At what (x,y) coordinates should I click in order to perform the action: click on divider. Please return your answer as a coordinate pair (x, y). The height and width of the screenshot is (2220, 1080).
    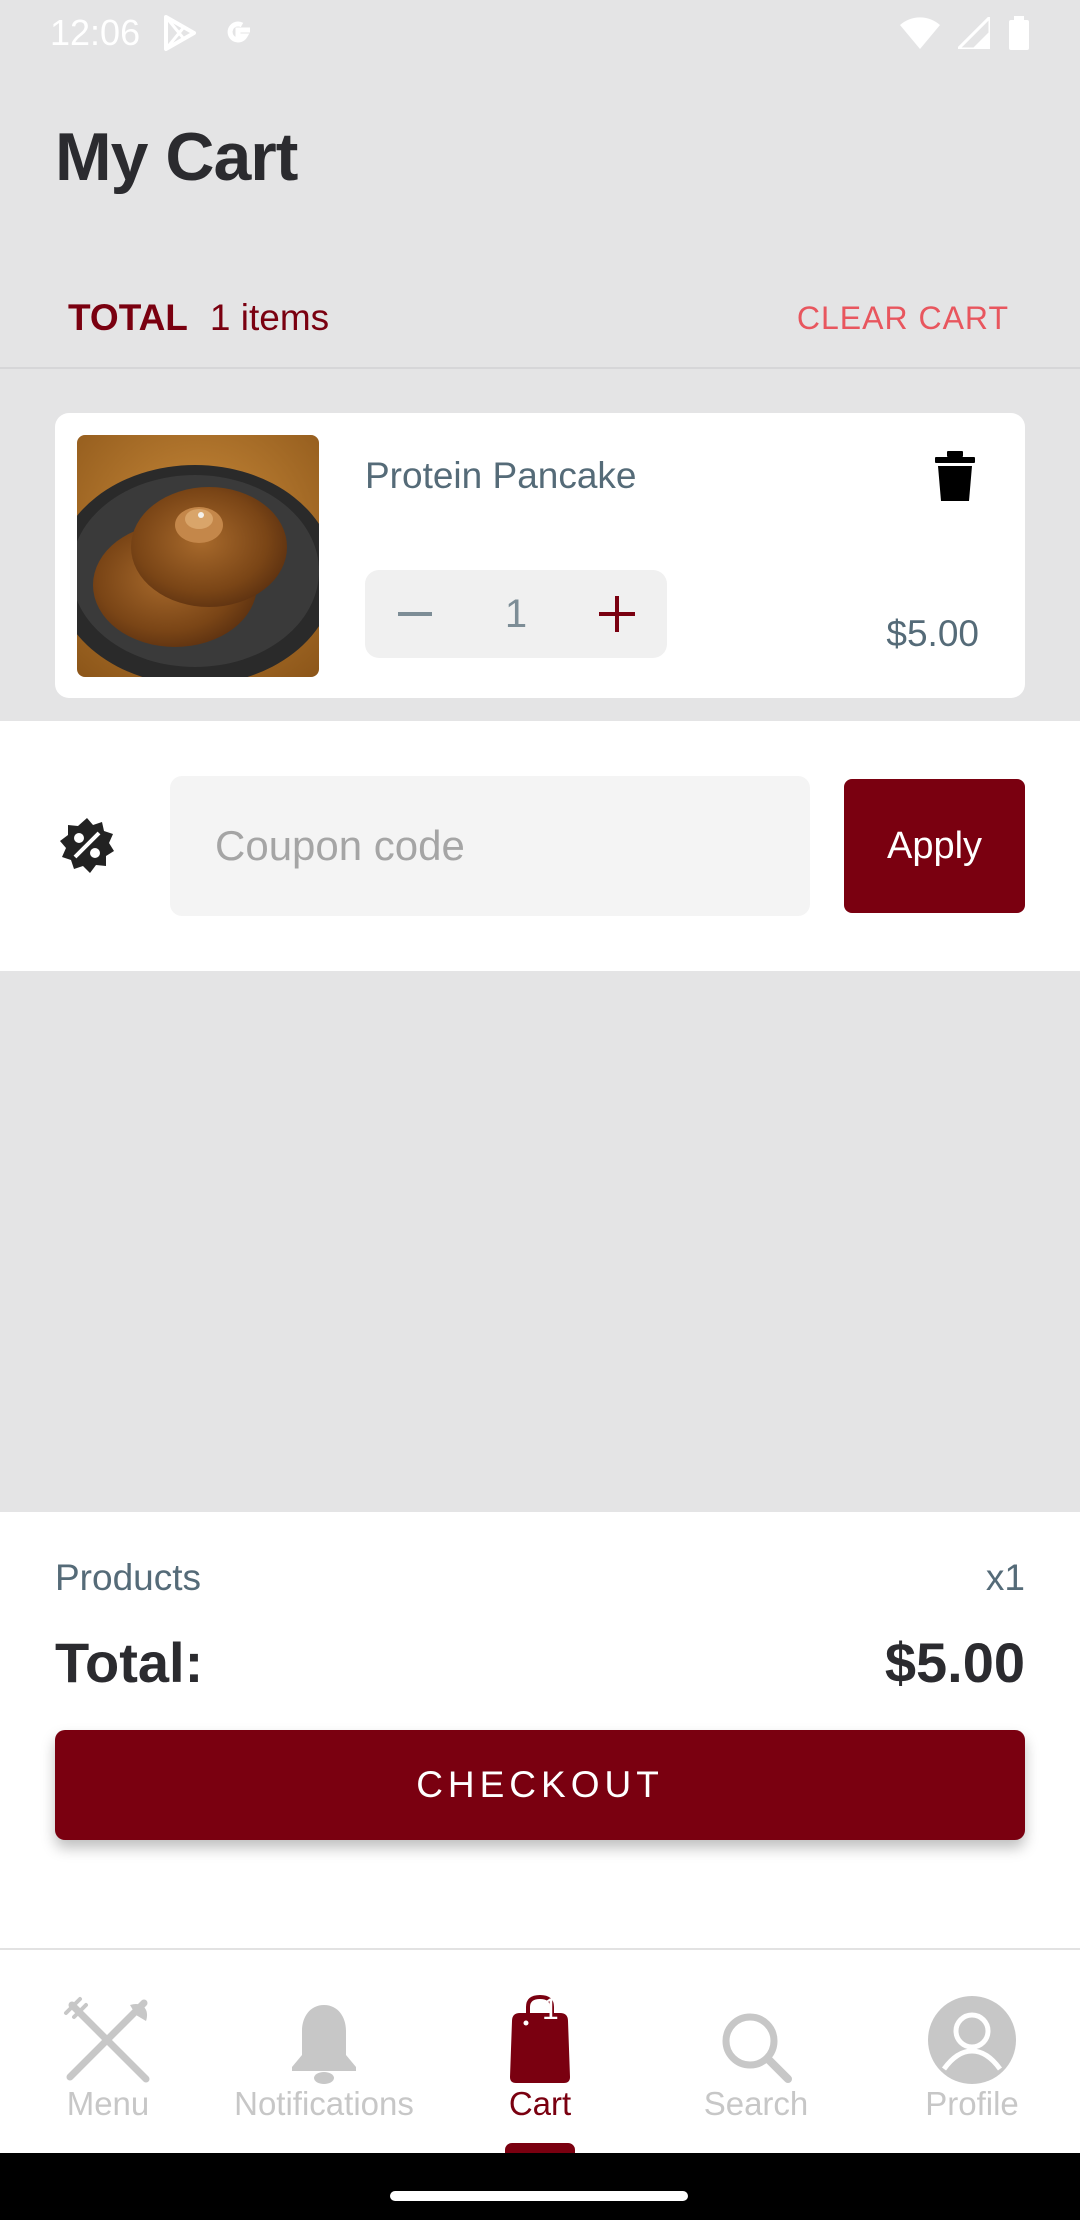
    Looking at the image, I should click on (540, 368).